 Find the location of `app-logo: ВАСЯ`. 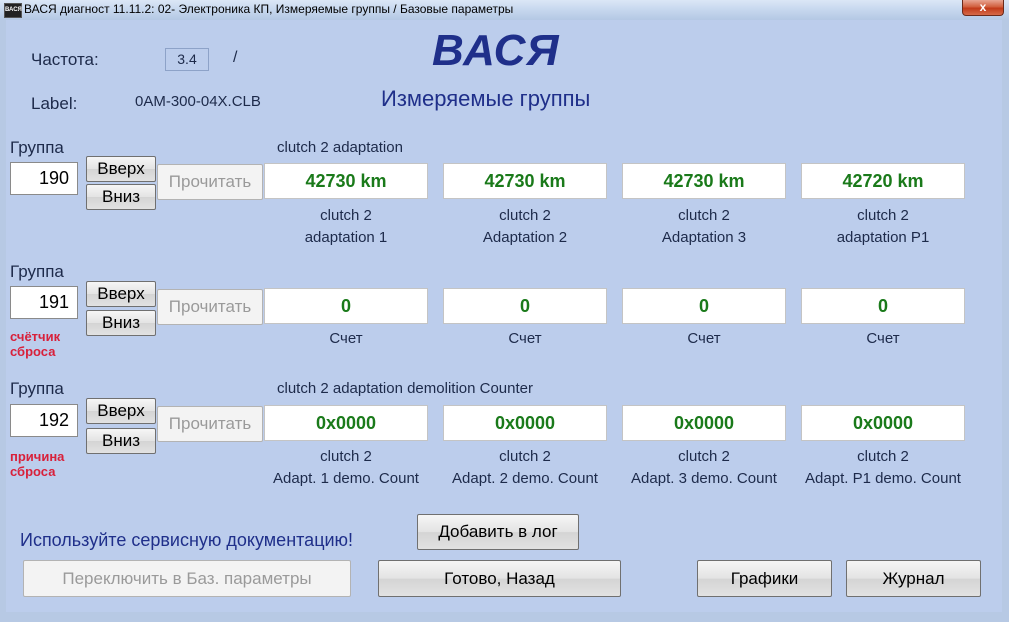

app-logo: ВАСЯ is located at coordinates (496, 50).